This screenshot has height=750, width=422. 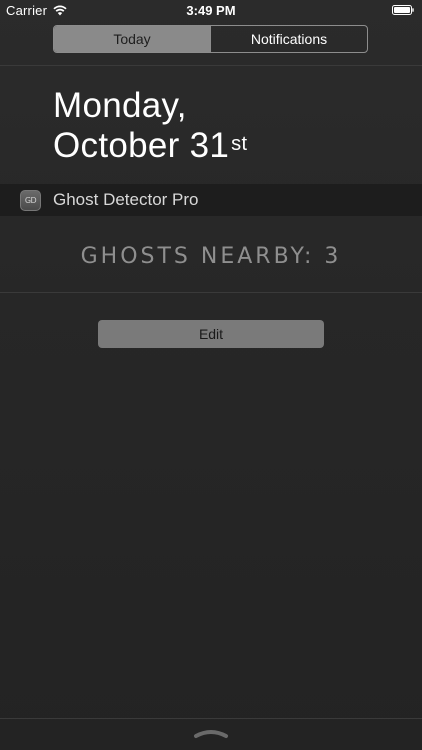 I want to click on widget-header: GD Ghost Detector Pro, so click(x=211, y=200).